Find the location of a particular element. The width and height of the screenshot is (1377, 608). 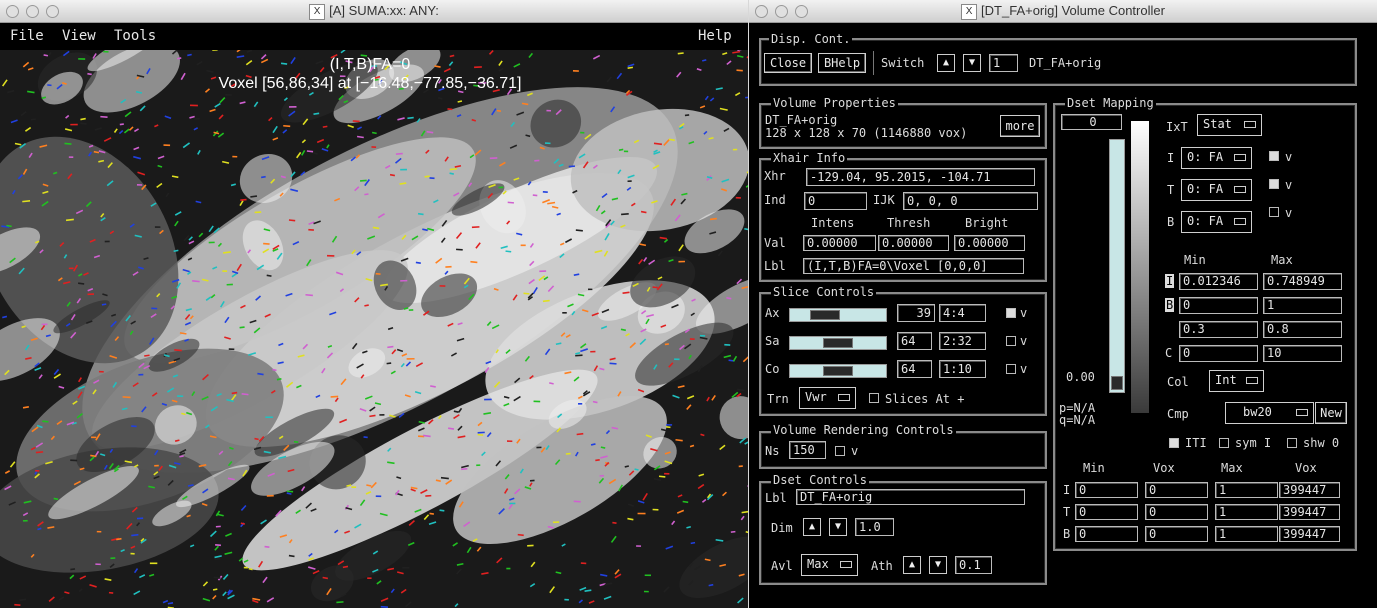

i-range-label: I is located at coordinates (1170, 281).